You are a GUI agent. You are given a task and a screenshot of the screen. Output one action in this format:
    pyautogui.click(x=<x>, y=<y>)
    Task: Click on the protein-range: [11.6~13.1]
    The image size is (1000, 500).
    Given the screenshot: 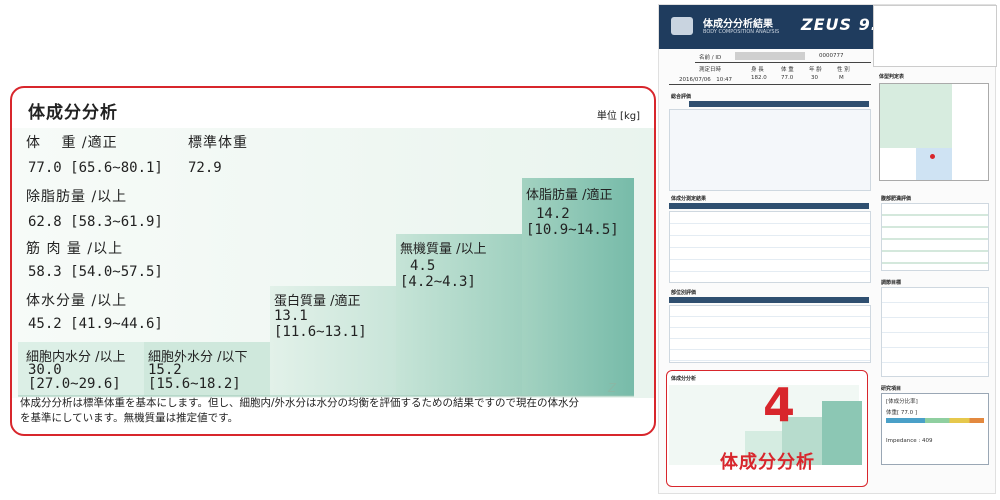 What is the action you would take?
    pyautogui.click(x=320, y=332)
    